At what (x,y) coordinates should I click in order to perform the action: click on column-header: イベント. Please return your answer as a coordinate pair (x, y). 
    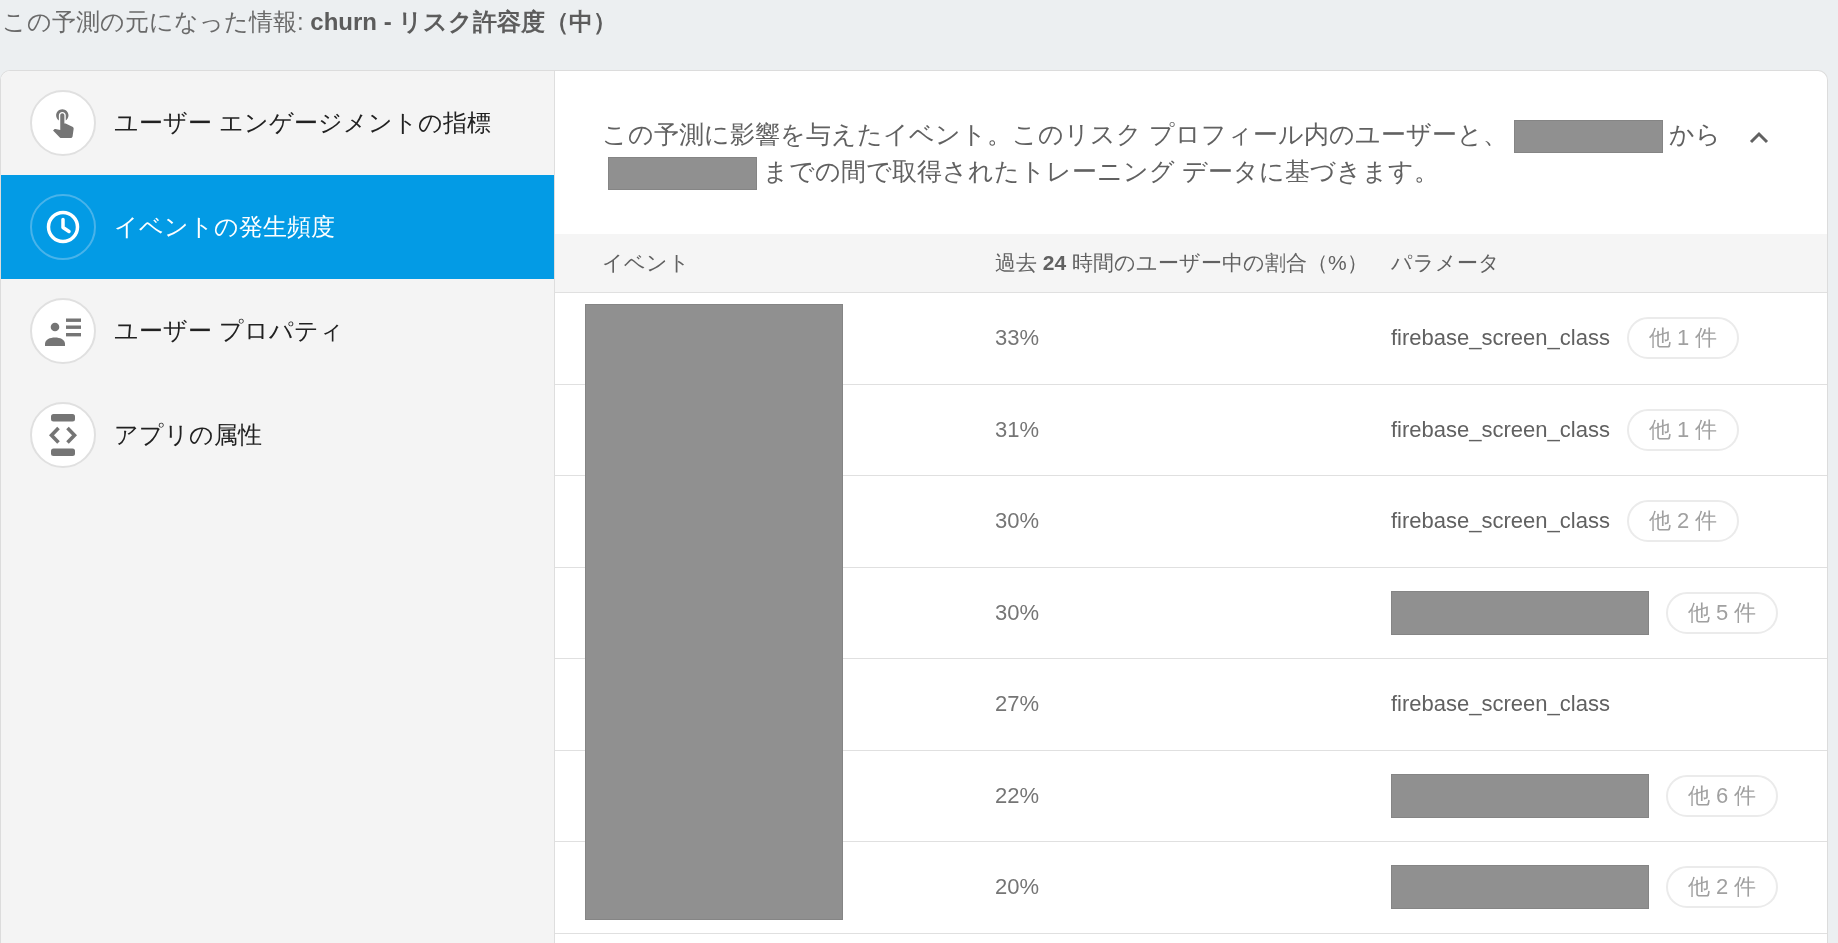
    Looking at the image, I should click on (646, 263).